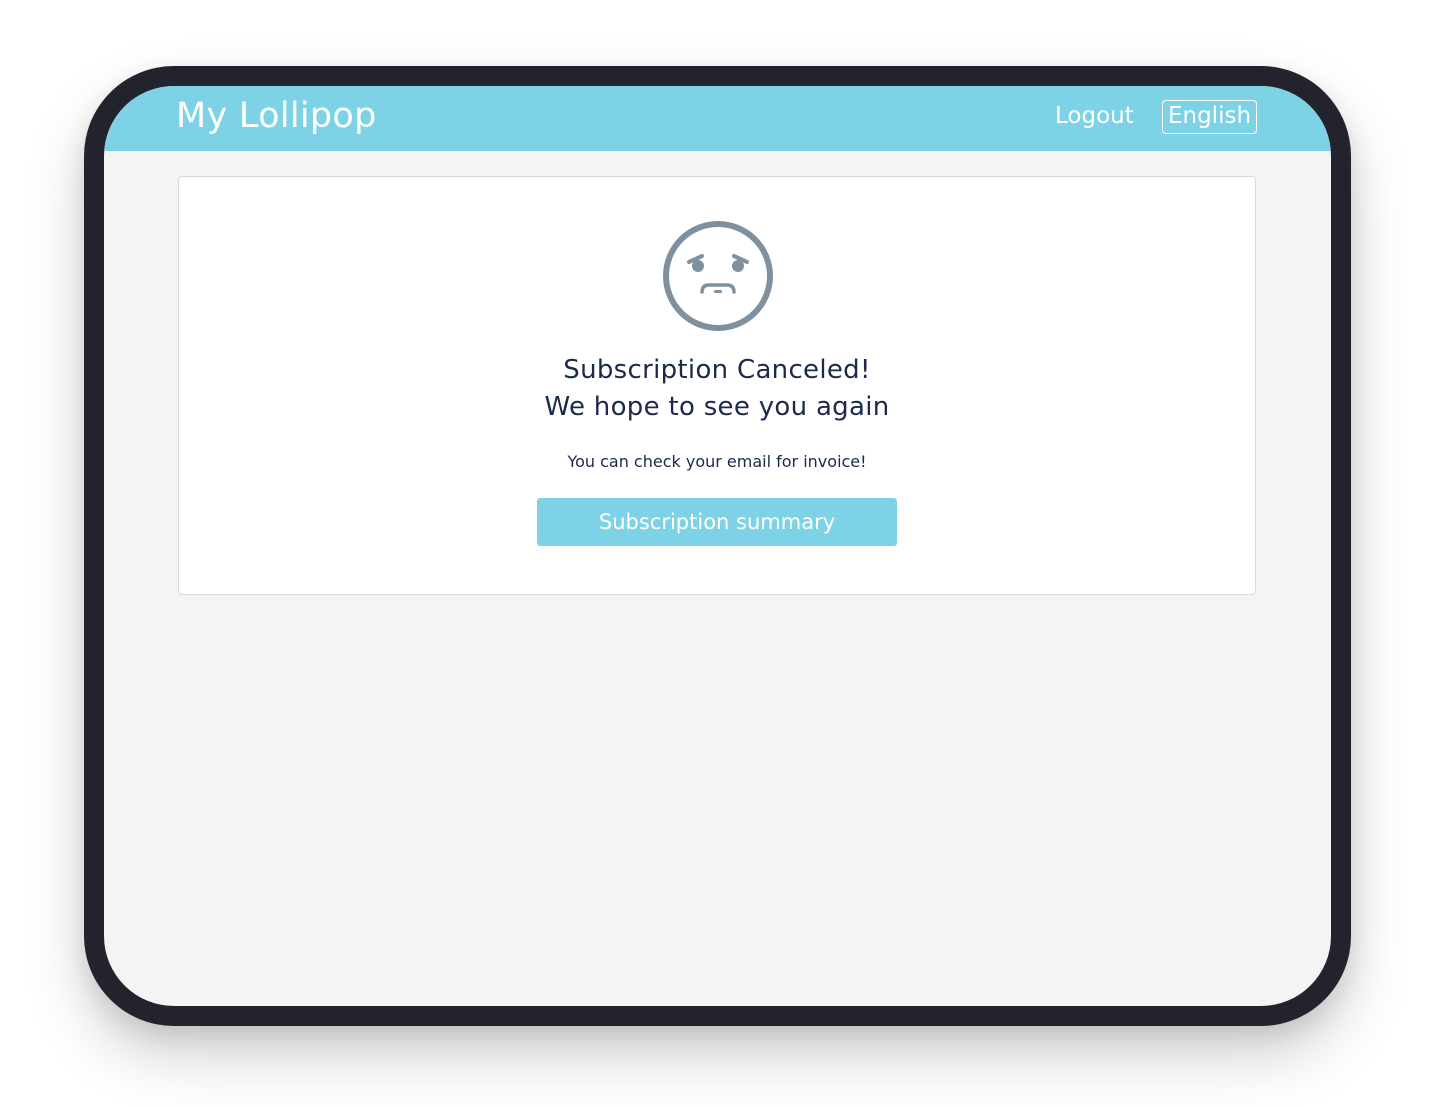  What do you see at coordinates (717, 522) in the screenshot?
I see `subscription-summary-button: Subscription summary` at bounding box center [717, 522].